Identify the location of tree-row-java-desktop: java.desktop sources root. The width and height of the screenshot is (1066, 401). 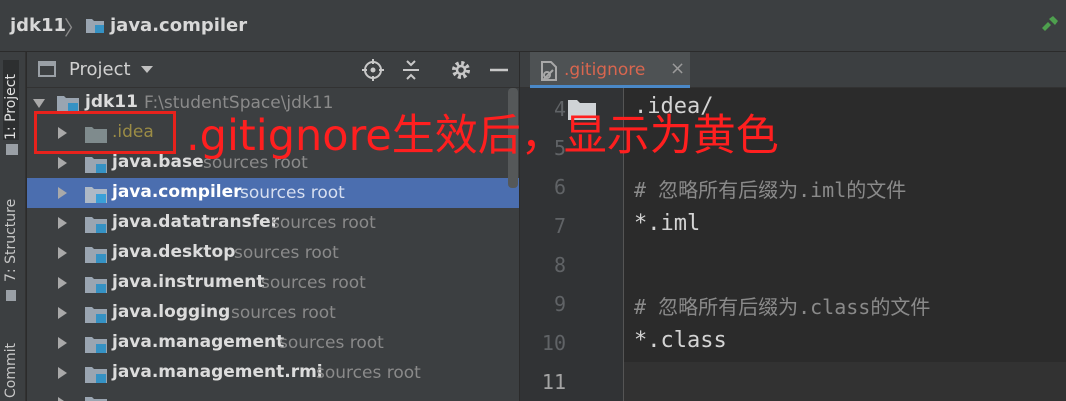
(273, 253).